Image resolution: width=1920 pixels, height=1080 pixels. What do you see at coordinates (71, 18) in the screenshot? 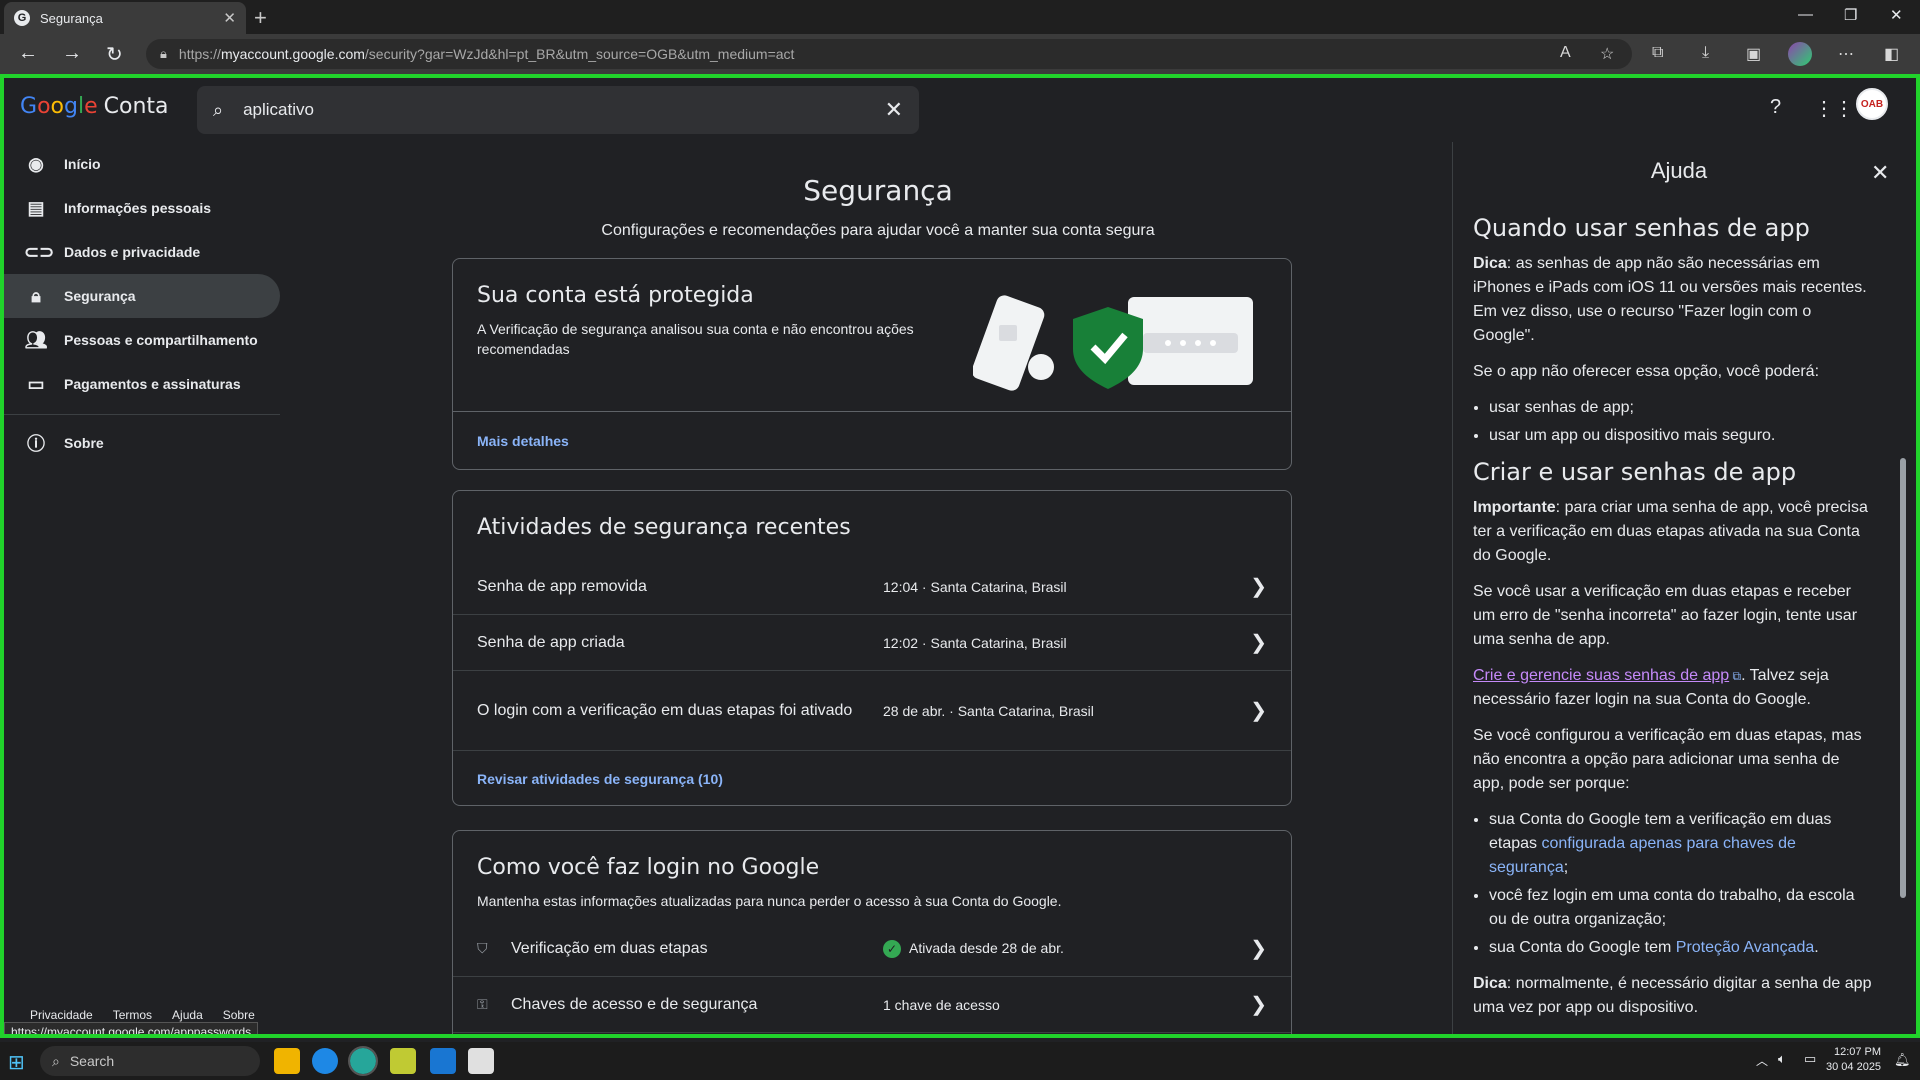
I see `tab-title: Segurança` at bounding box center [71, 18].